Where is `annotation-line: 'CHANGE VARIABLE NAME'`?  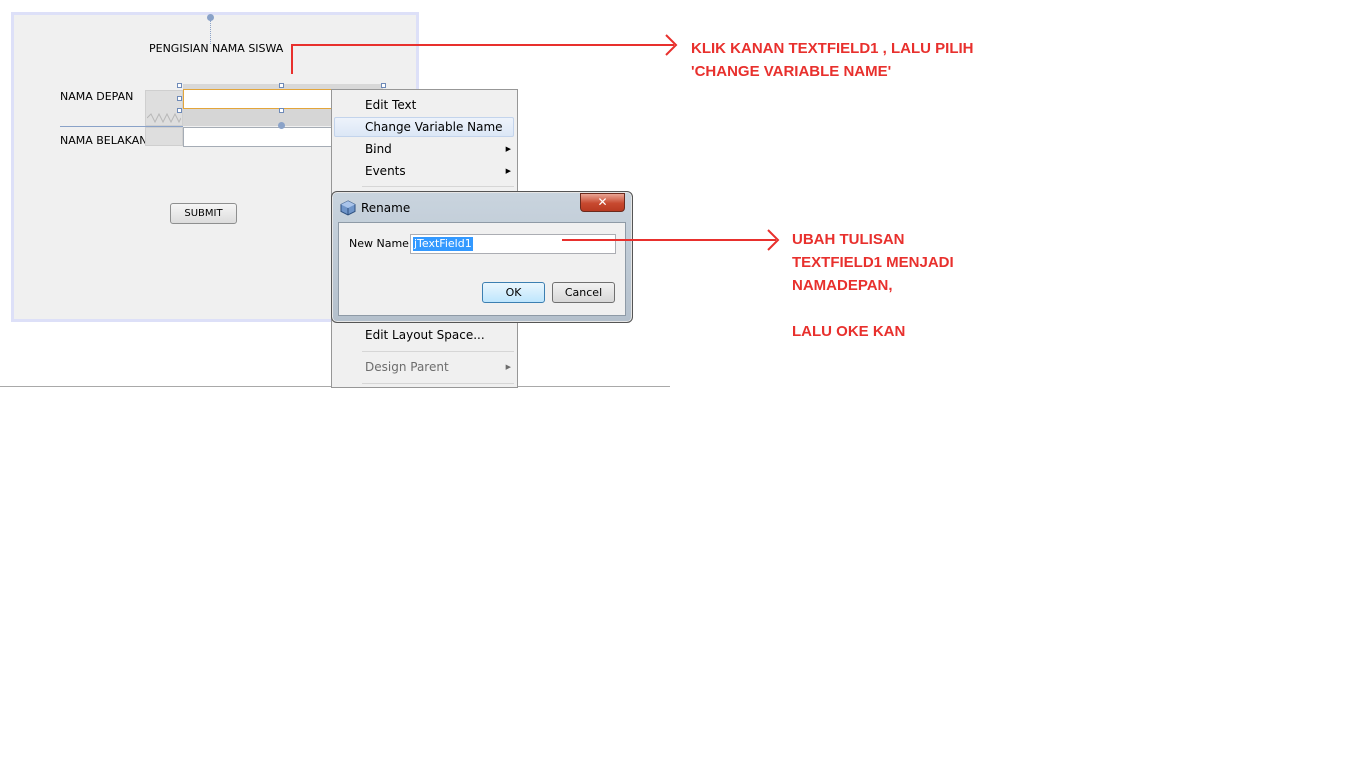 annotation-line: 'CHANGE VARIABLE NAME' is located at coordinates (791, 71).